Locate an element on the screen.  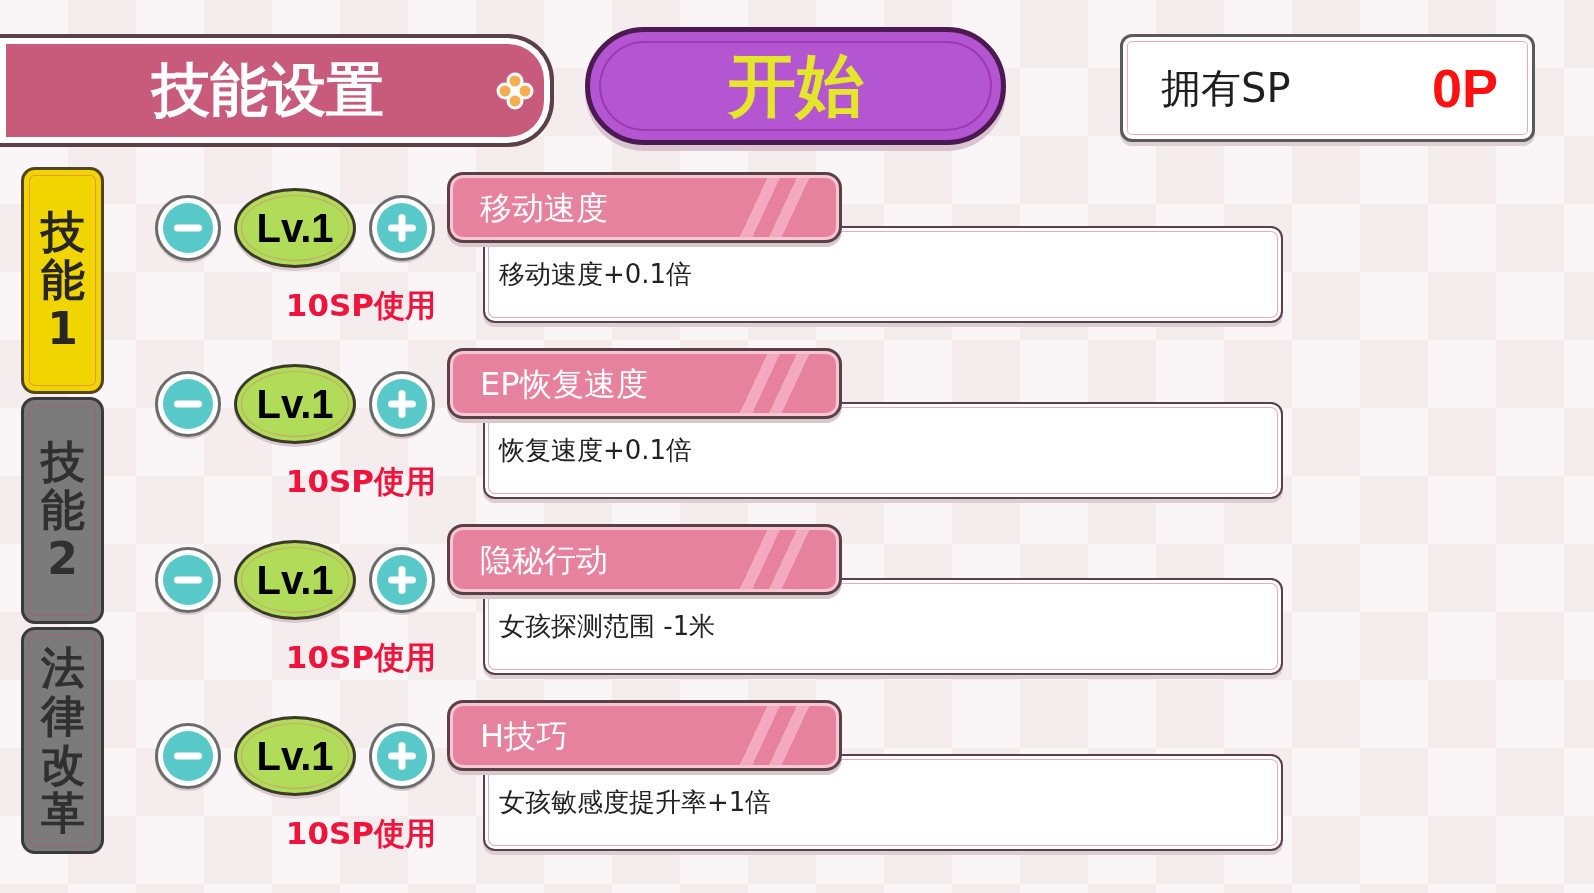
skill-description: 移动速度+0.1倍 is located at coordinates (596, 274).